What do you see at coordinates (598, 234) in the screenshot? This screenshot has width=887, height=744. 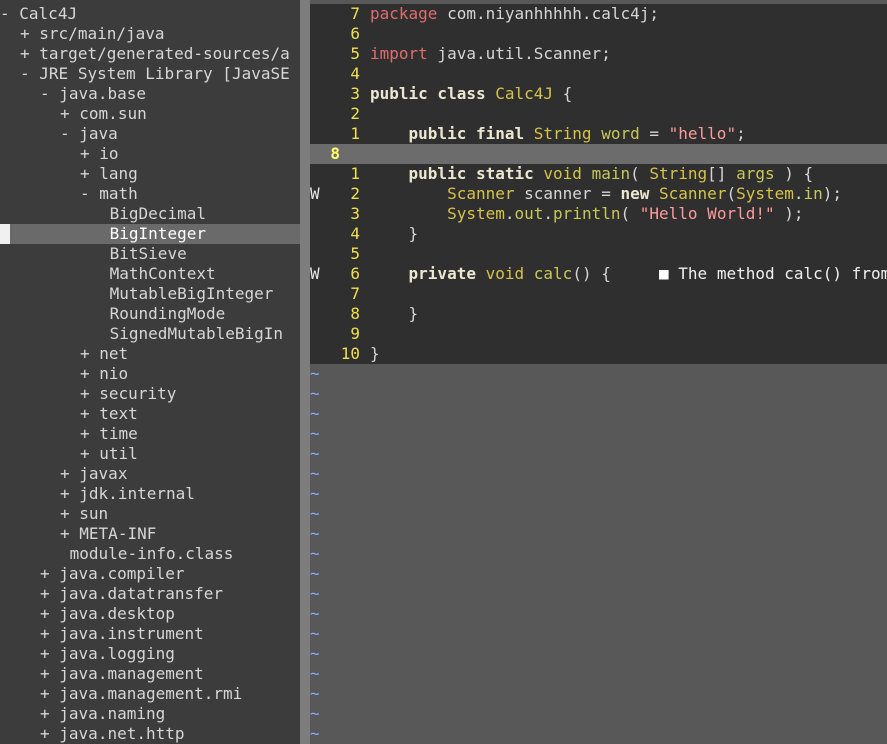 I see `code-line: 4 }` at bounding box center [598, 234].